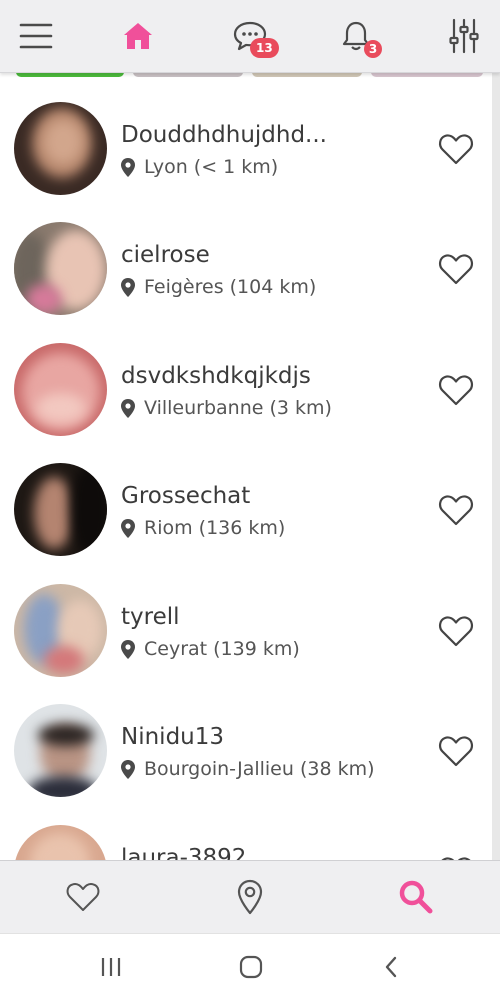 This screenshot has height=1001, width=500. I want to click on profile-name: dsvdkshdkqjkdjs, so click(216, 376).